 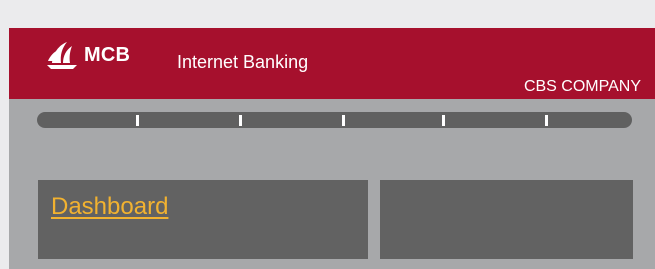 What do you see at coordinates (506, 219) in the screenshot?
I see `side-panel` at bounding box center [506, 219].